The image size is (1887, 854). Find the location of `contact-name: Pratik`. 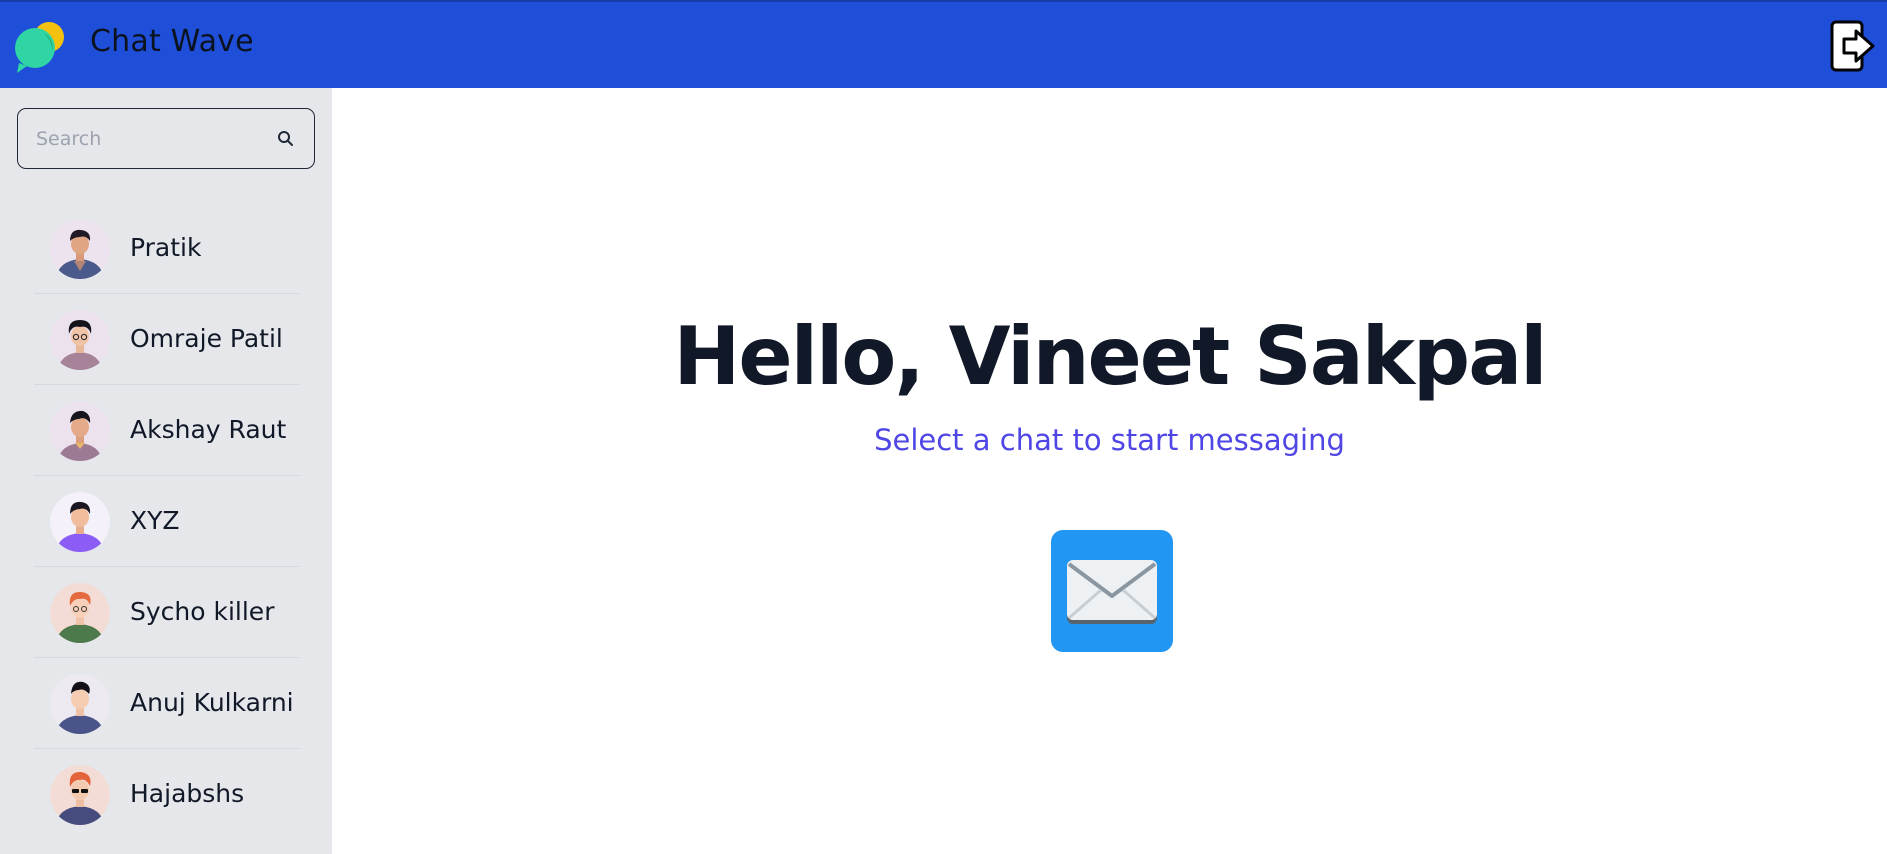

contact-name: Pratik is located at coordinates (166, 247).